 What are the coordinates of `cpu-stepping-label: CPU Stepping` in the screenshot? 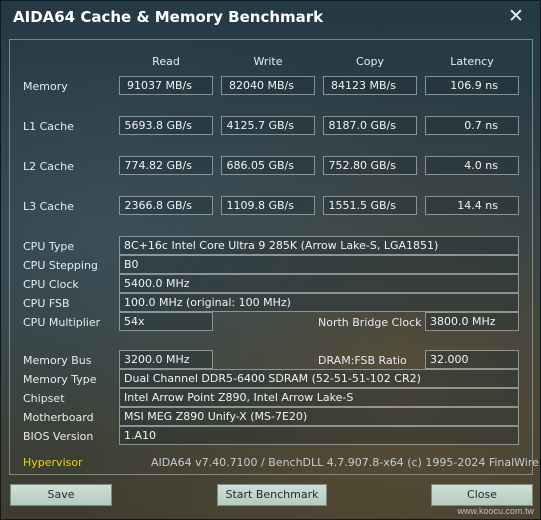 It's located at (60, 265).